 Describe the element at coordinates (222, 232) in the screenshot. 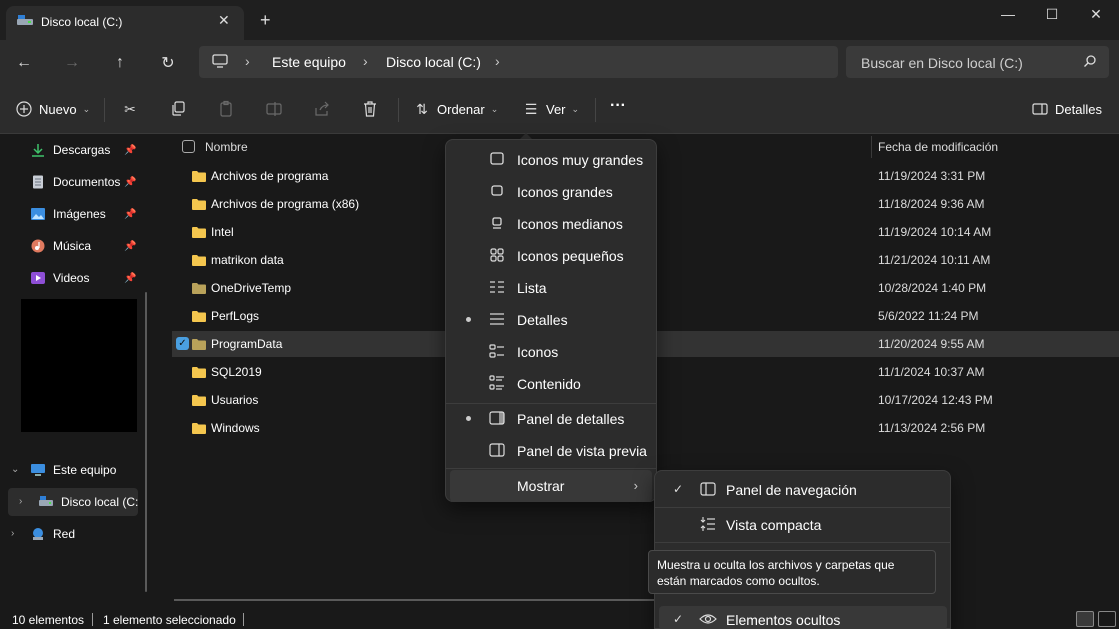

I see `file-name: Intel` at that location.